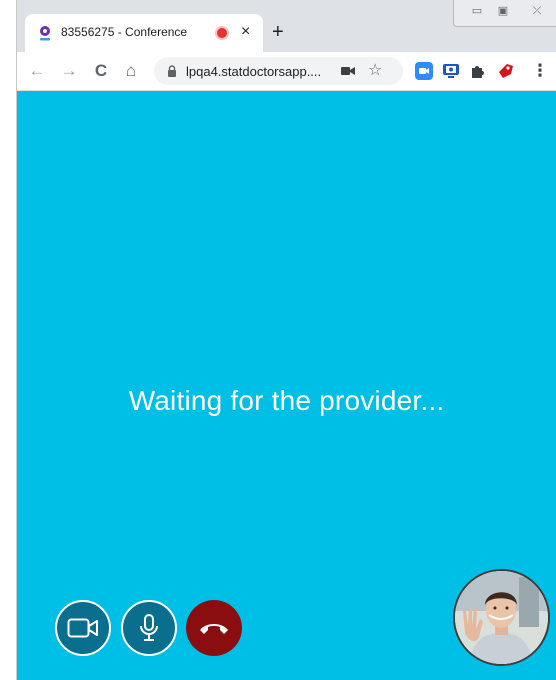  Describe the element at coordinates (424, 71) in the screenshot. I see `zoom-extension-icon` at that location.